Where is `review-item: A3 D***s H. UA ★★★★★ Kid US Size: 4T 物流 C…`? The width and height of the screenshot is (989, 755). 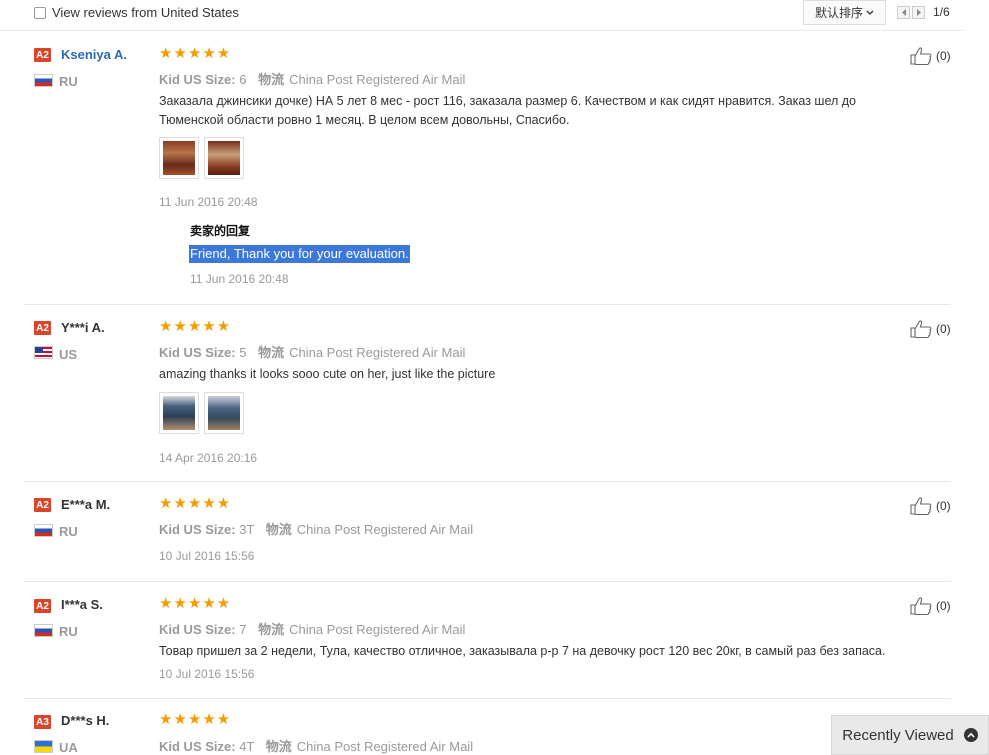 review-item: A3 D***s H. UA ★★★★★ Kid US Size: 4T 物流 C… is located at coordinates (487, 727).